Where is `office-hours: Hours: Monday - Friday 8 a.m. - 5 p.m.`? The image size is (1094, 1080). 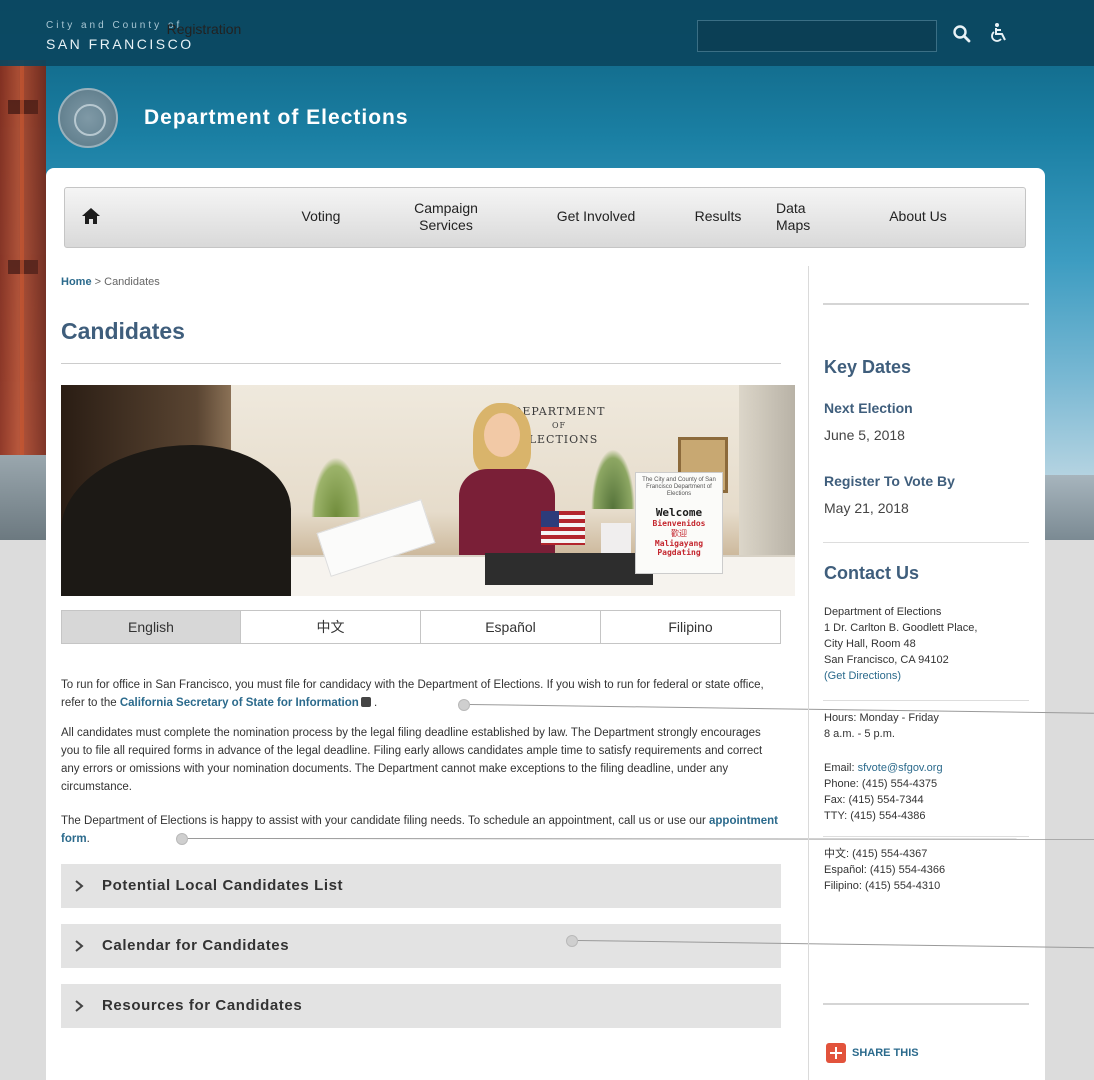 office-hours: Hours: Monday - Friday 8 a.m. - 5 p.m. is located at coordinates (881, 726).